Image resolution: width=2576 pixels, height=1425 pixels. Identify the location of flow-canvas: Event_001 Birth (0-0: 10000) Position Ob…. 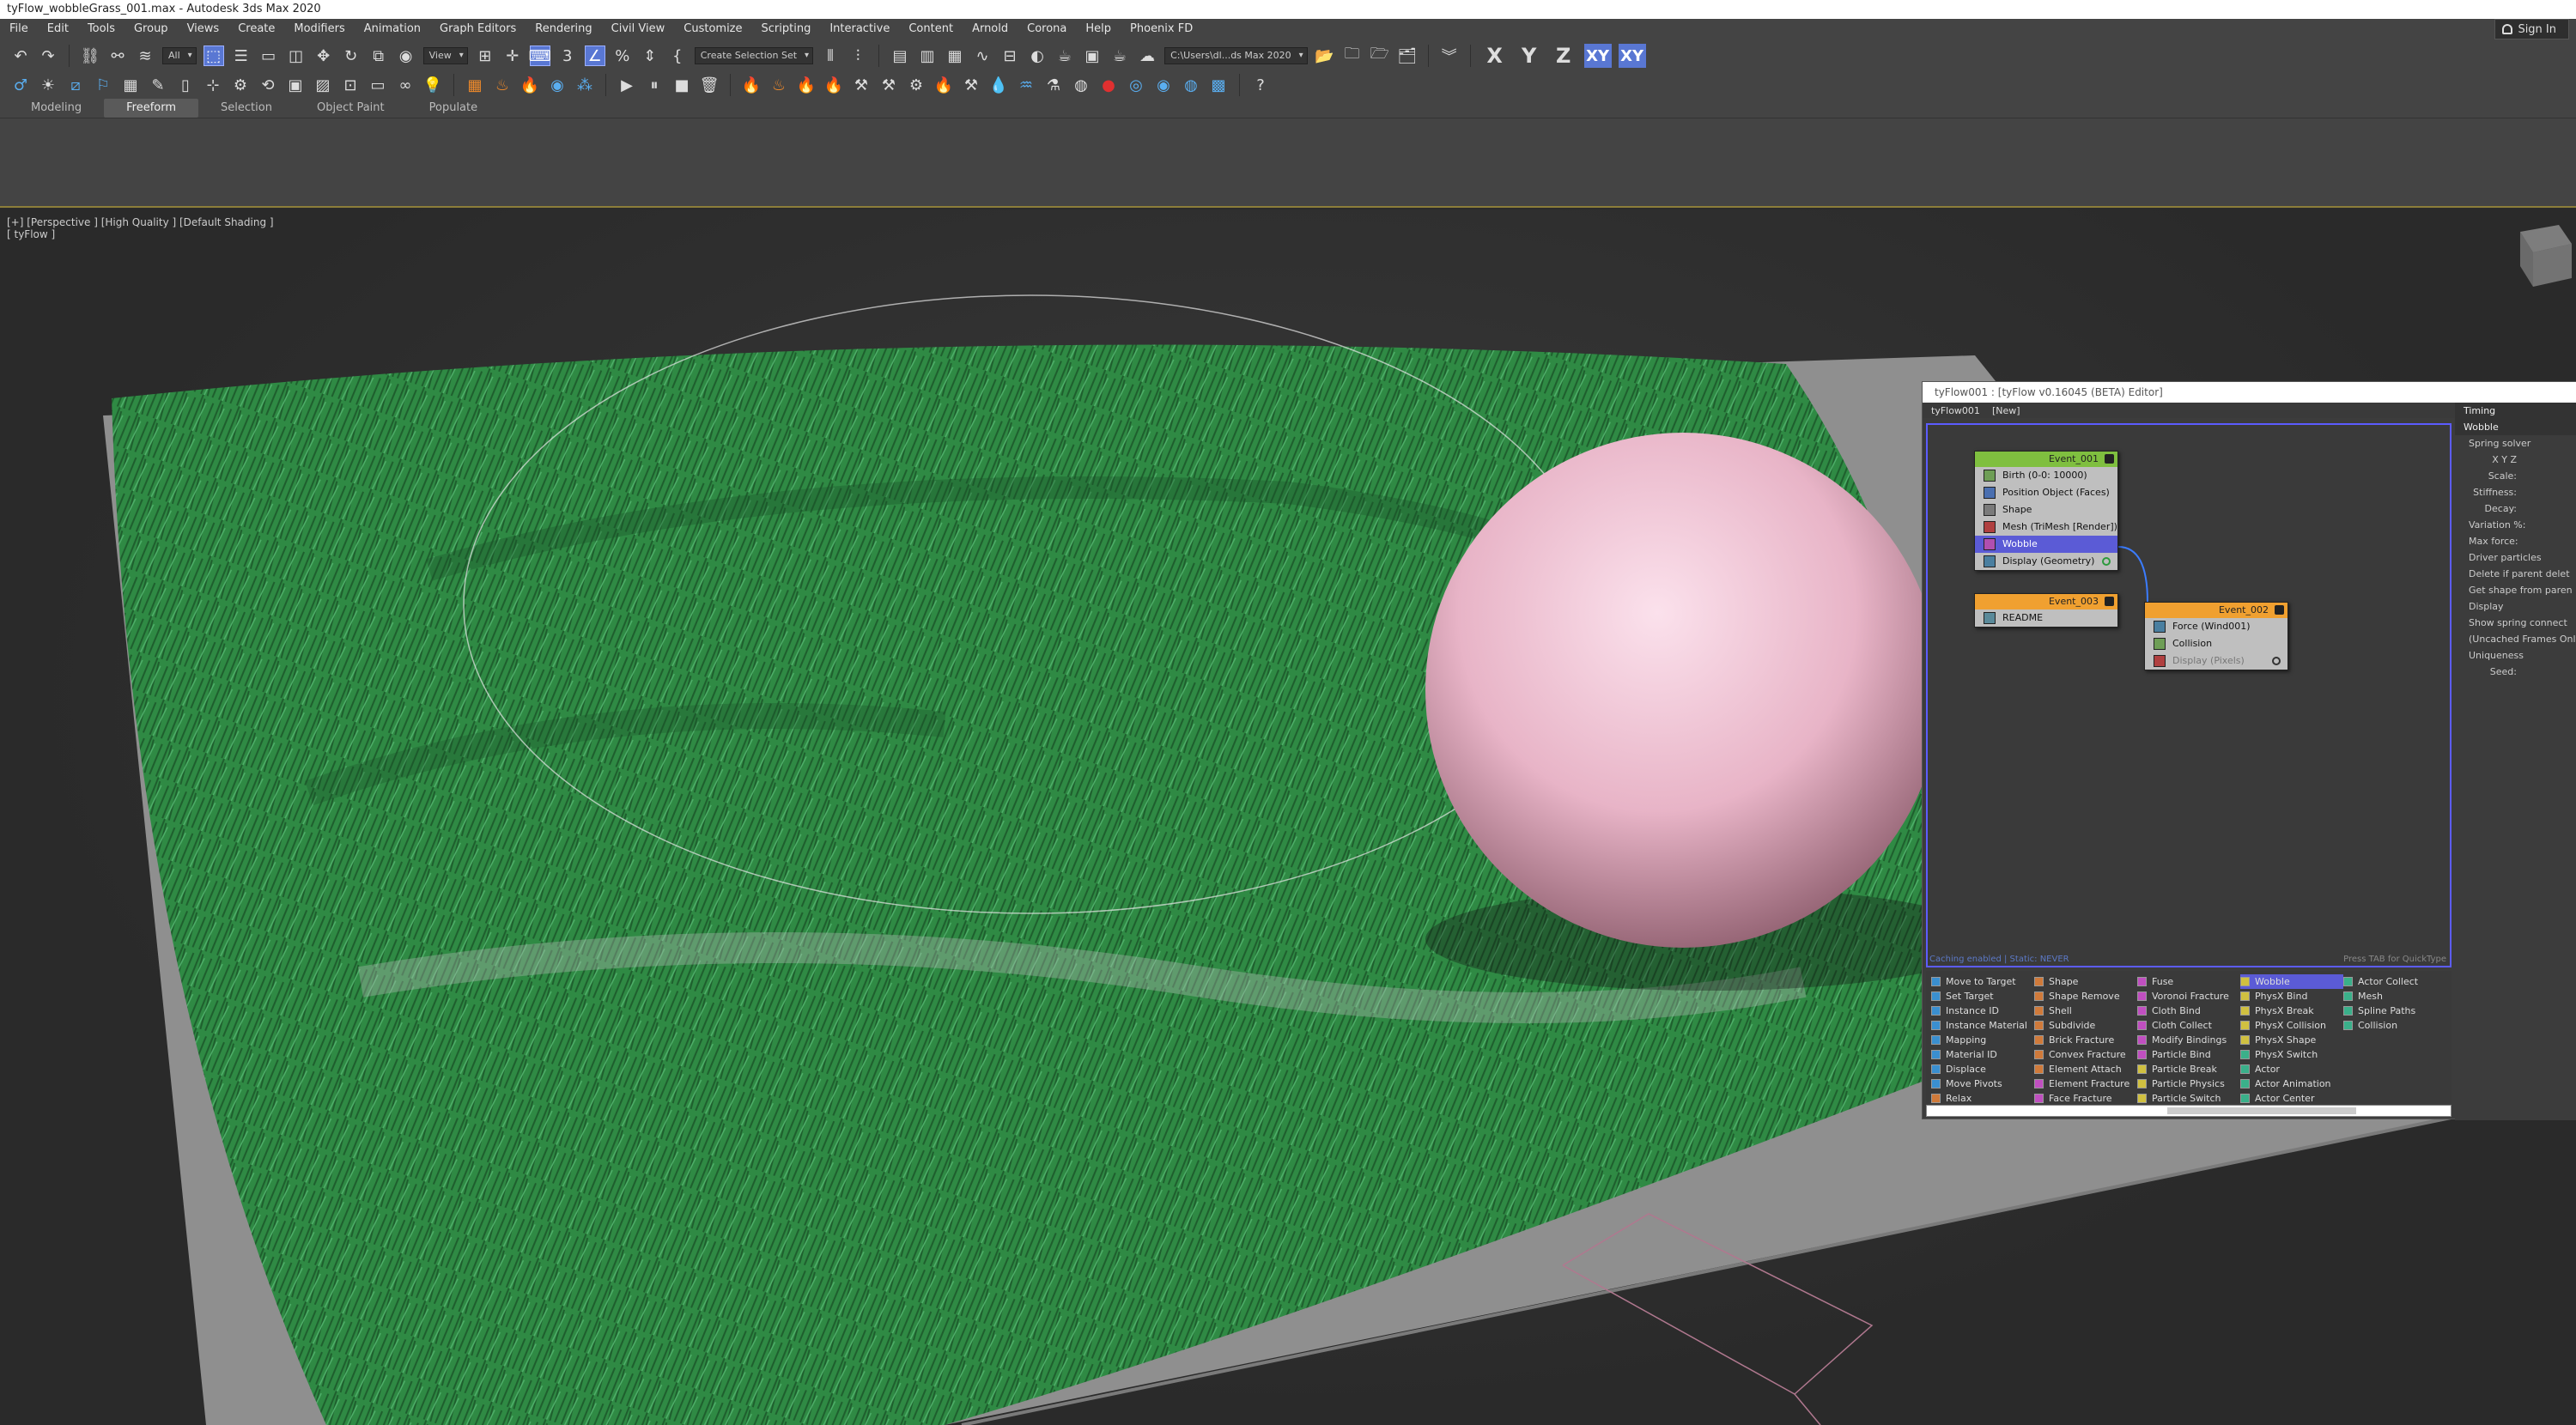
(2188, 695).